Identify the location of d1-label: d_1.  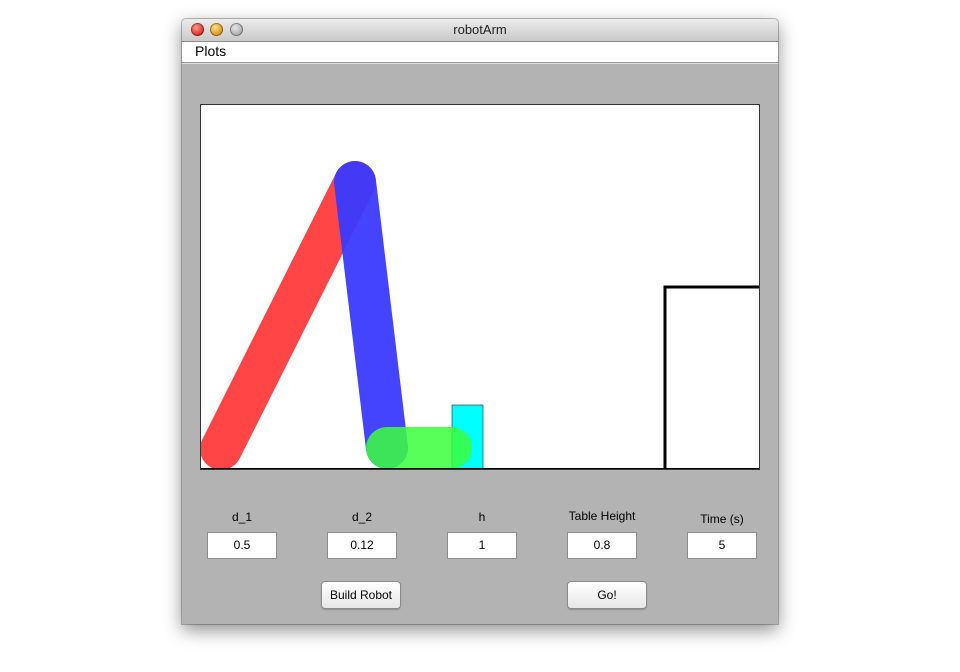
(242, 517).